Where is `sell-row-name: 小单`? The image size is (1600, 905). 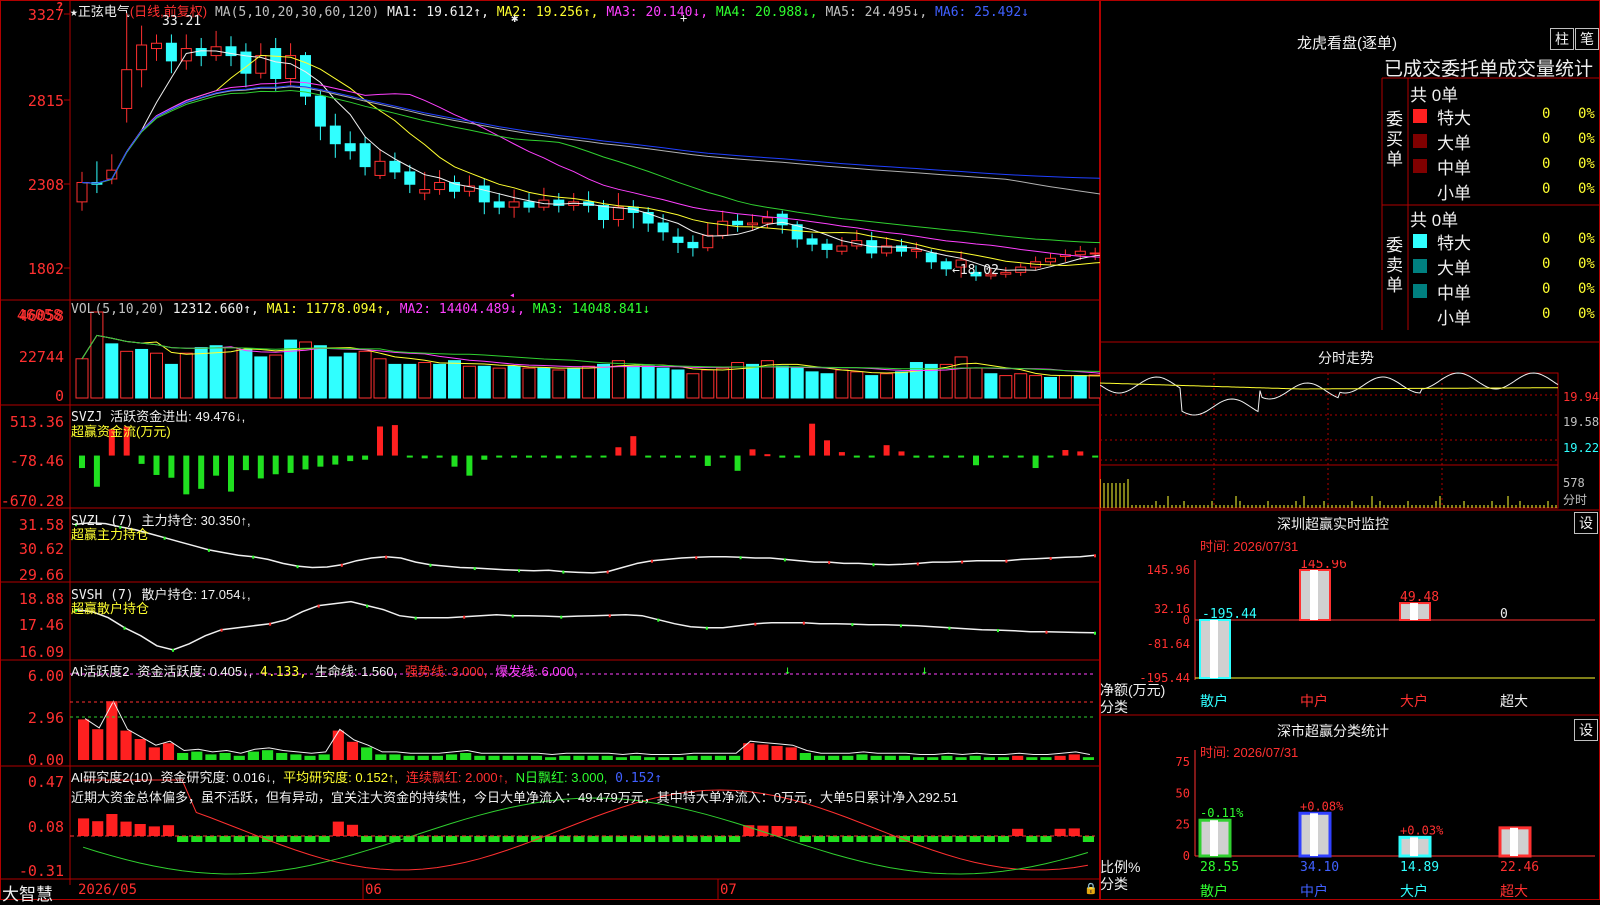 sell-row-name: 小单 is located at coordinates (1454, 318).